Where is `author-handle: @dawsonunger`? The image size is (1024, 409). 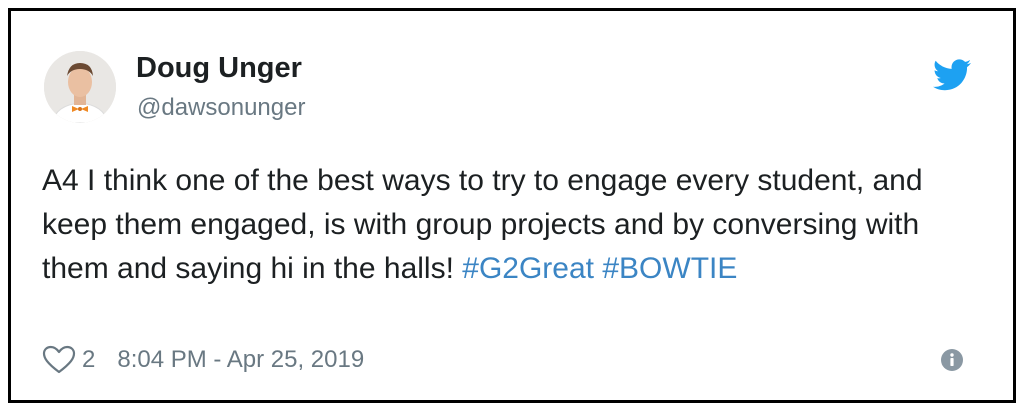 author-handle: @dawsonunger is located at coordinates (221, 108).